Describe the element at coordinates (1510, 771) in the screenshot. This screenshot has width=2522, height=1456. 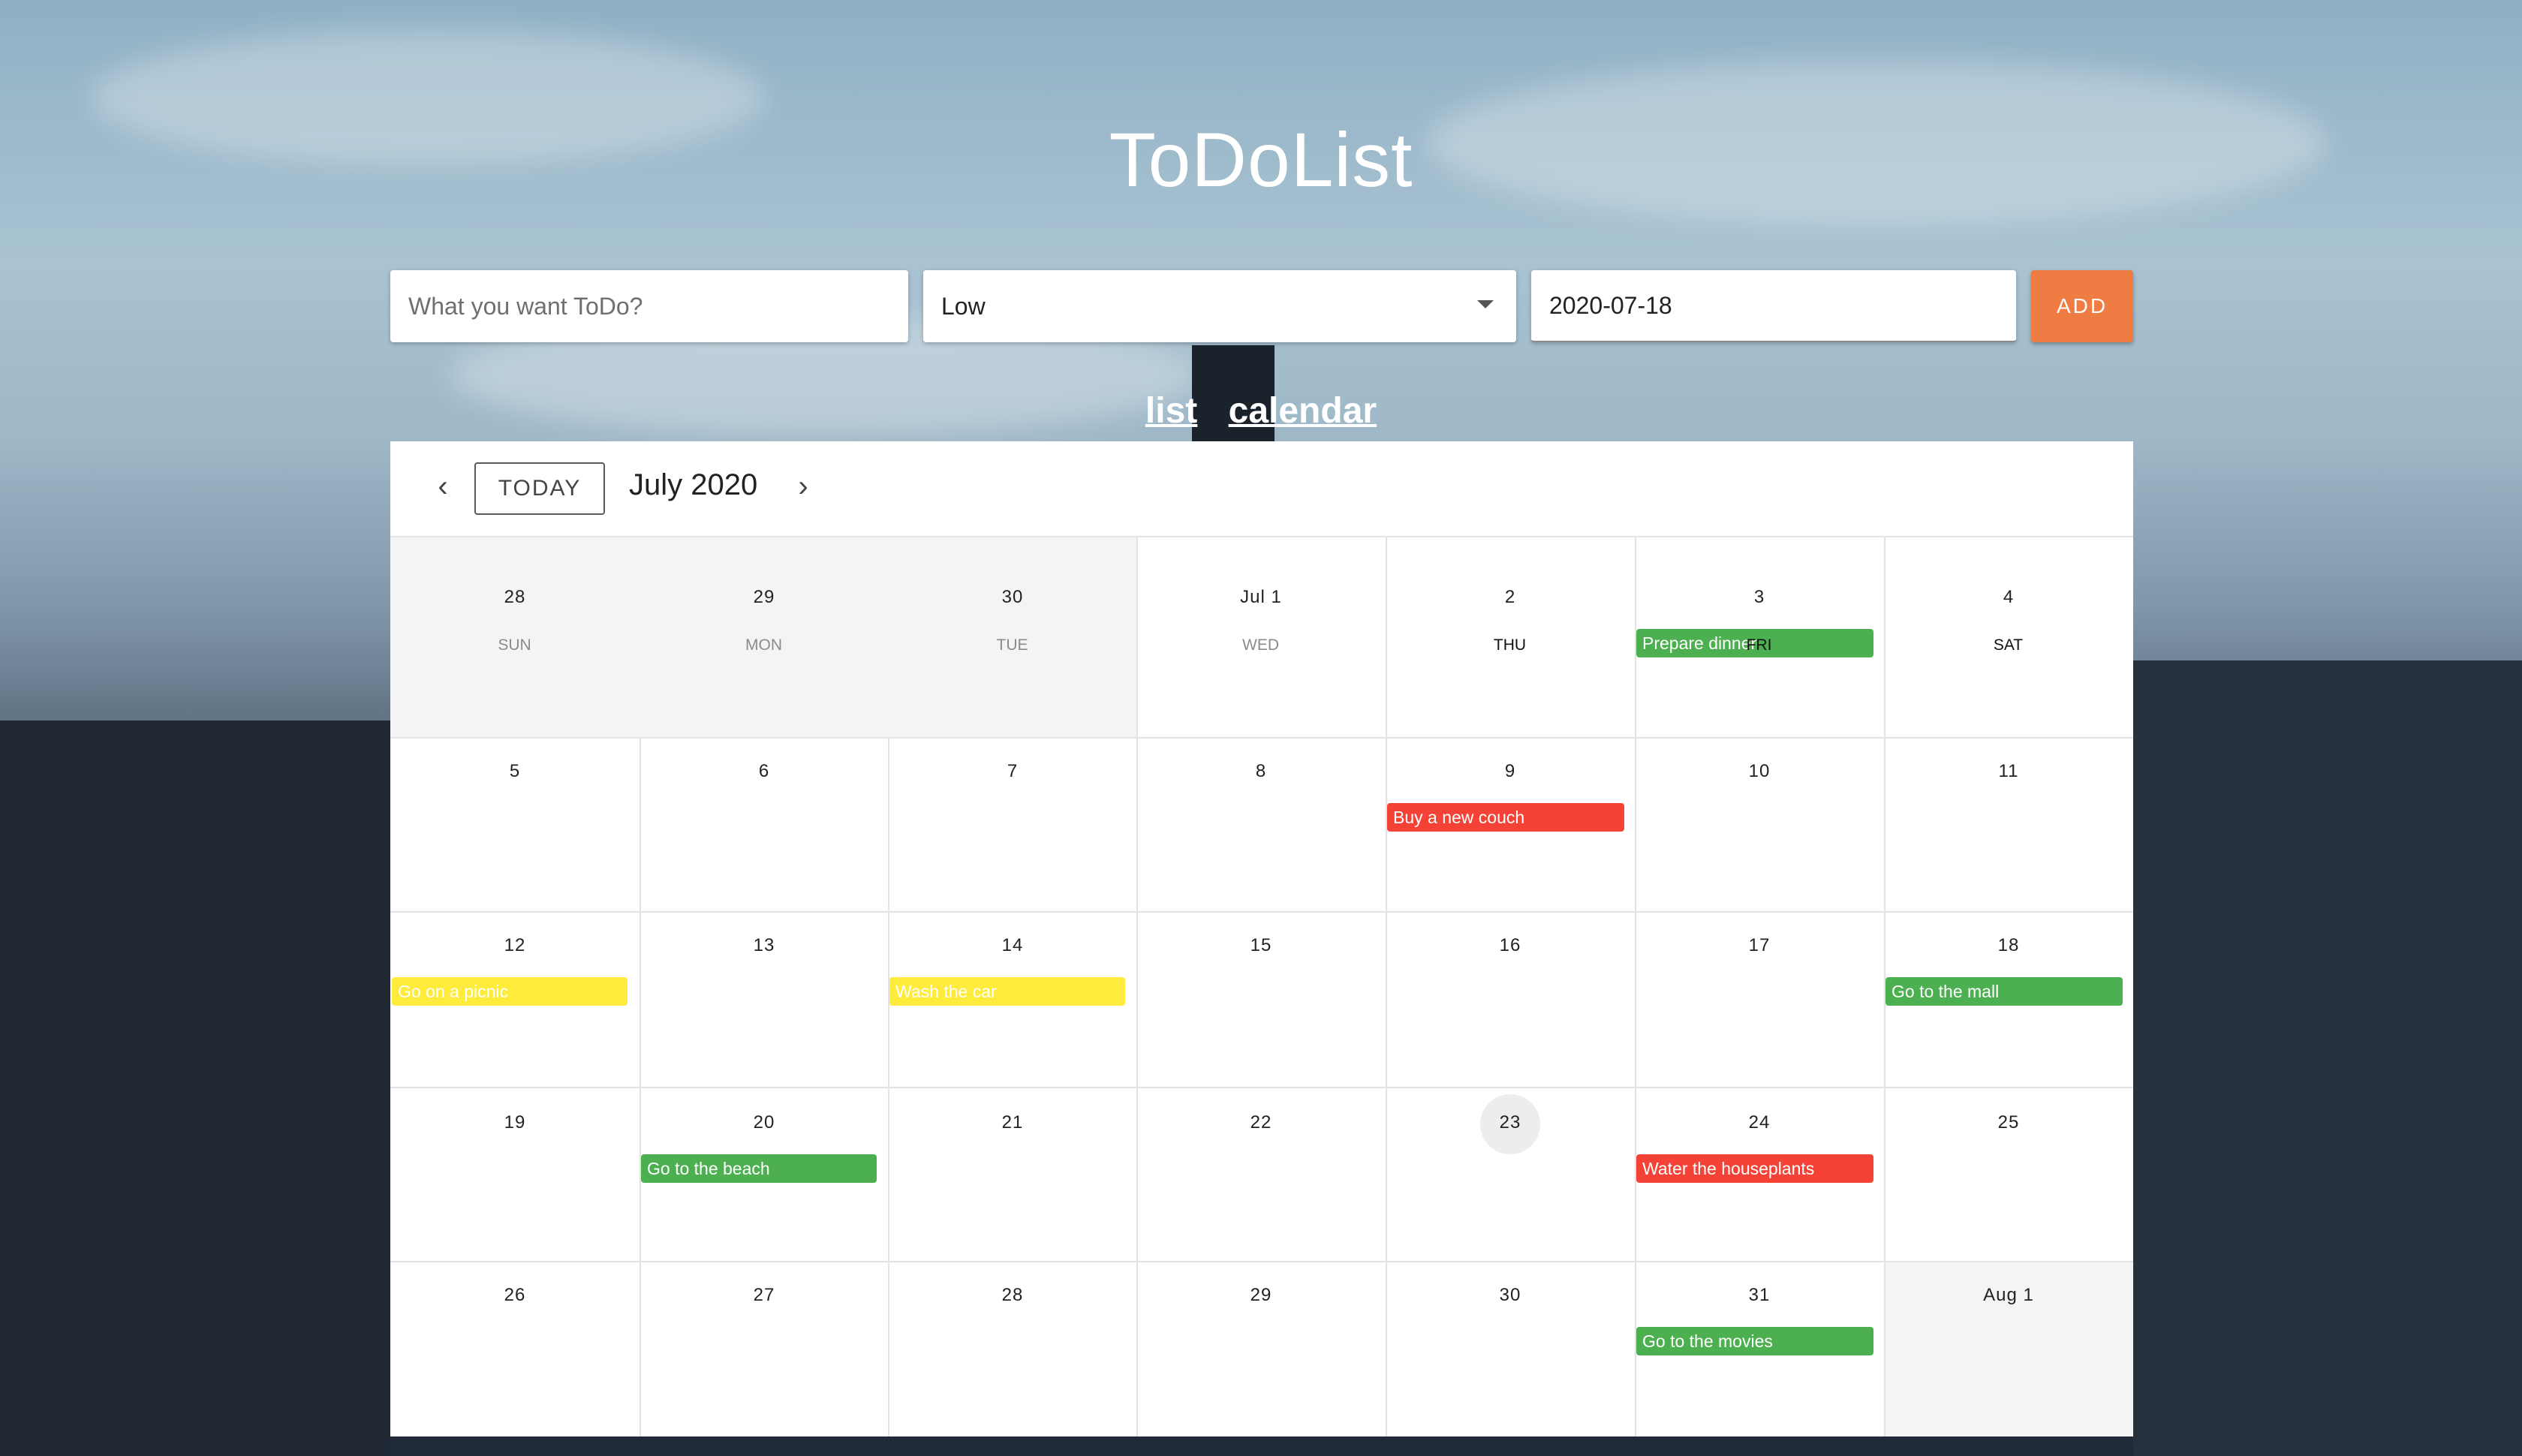
I see `day-number: 9` at that location.